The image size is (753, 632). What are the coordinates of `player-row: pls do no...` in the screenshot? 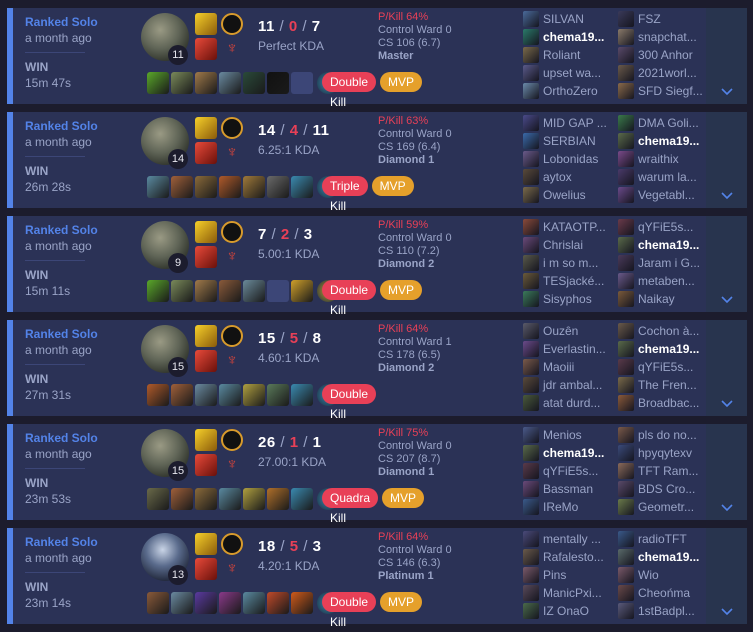 It's located at (665, 435).